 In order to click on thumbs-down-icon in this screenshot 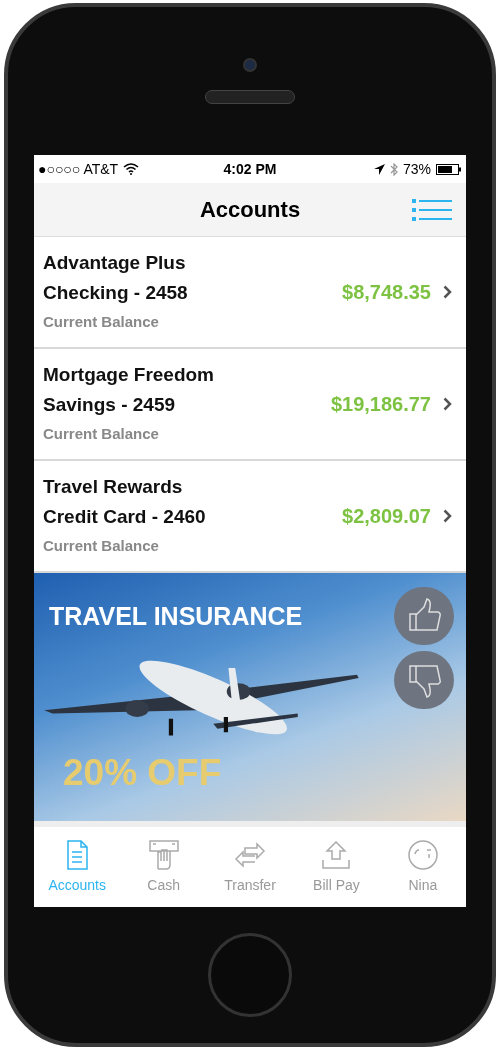, I will do `click(424, 680)`.